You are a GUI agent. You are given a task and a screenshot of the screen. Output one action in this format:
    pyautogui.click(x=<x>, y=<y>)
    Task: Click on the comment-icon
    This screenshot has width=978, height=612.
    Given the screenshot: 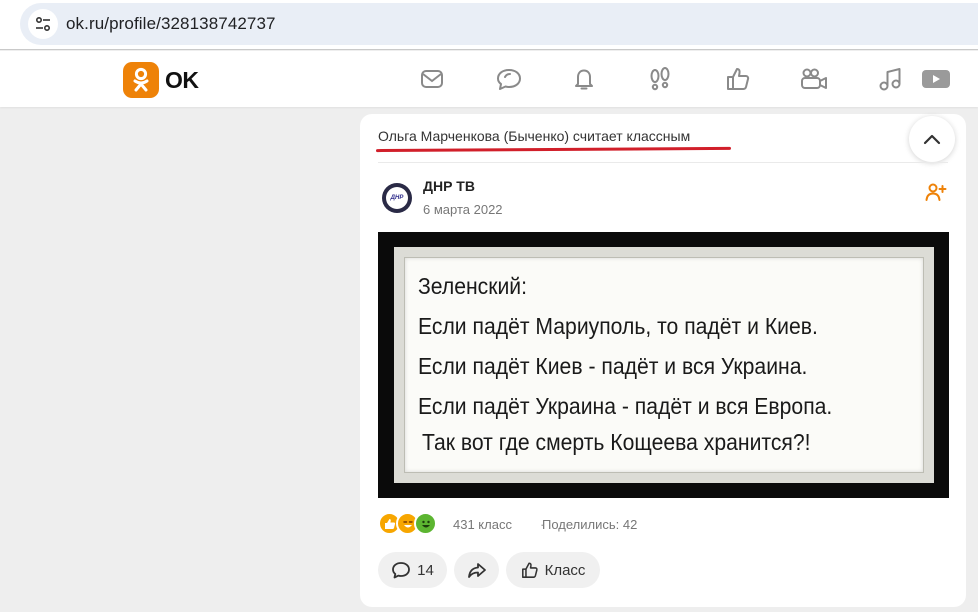 What is the action you would take?
    pyautogui.click(x=401, y=570)
    